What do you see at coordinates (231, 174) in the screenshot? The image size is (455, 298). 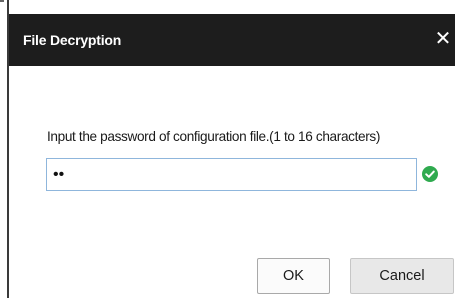 I see `password-input` at bounding box center [231, 174].